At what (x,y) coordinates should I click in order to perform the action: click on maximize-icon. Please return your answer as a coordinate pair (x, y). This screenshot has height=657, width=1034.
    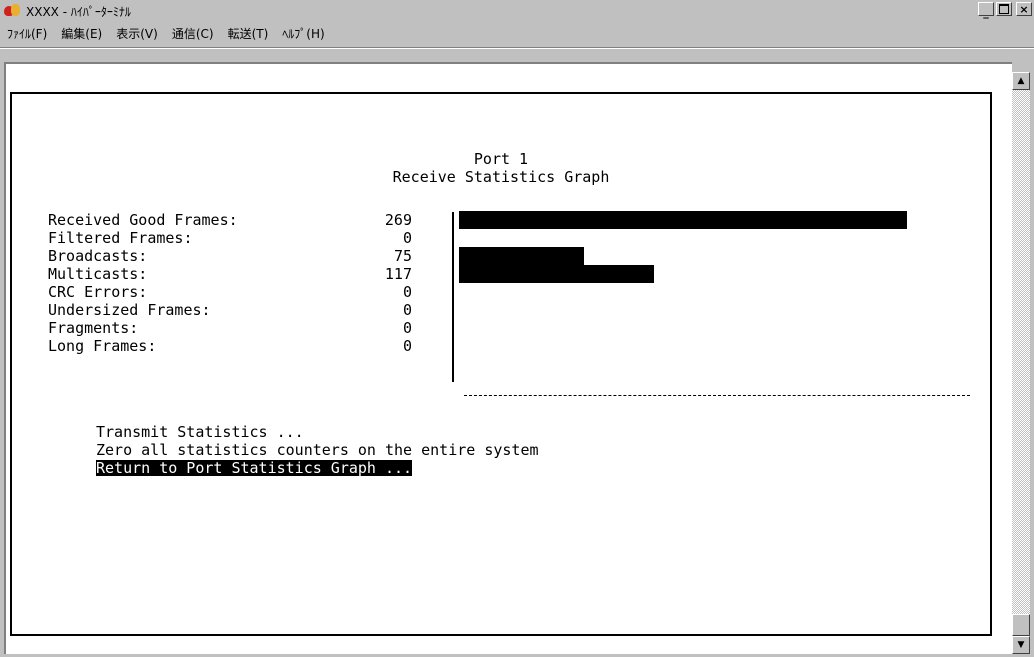
    Looking at the image, I should click on (1004, 9).